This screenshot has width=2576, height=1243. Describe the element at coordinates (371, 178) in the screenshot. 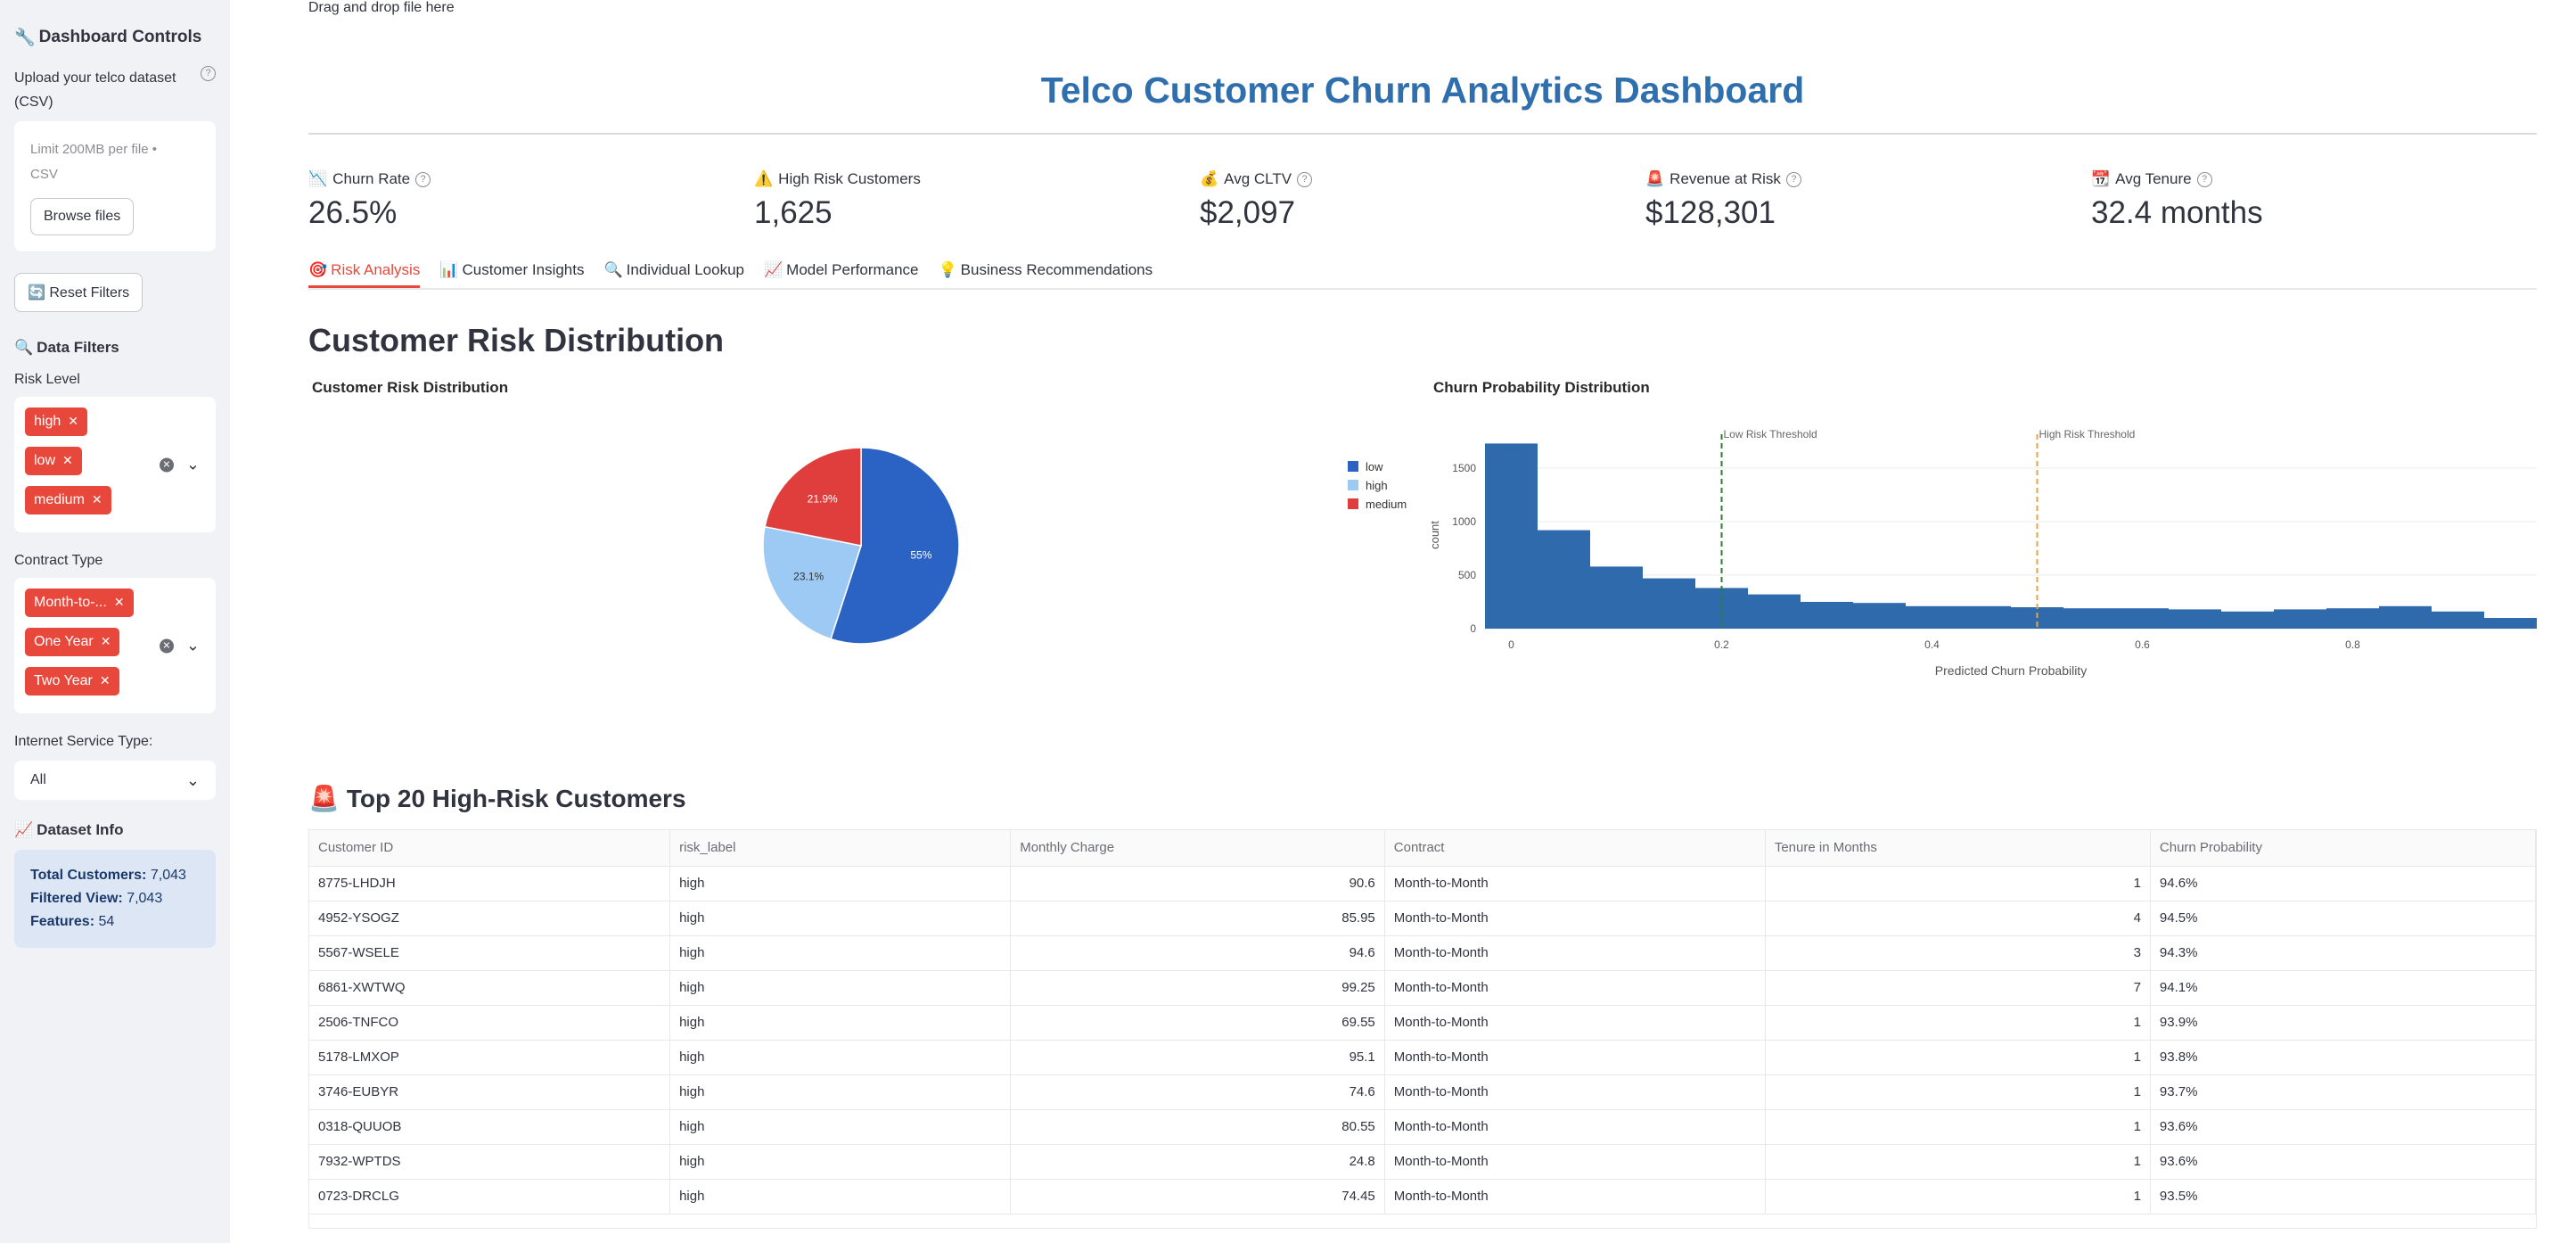

I see `metric-label: Churn Rate` at that location.